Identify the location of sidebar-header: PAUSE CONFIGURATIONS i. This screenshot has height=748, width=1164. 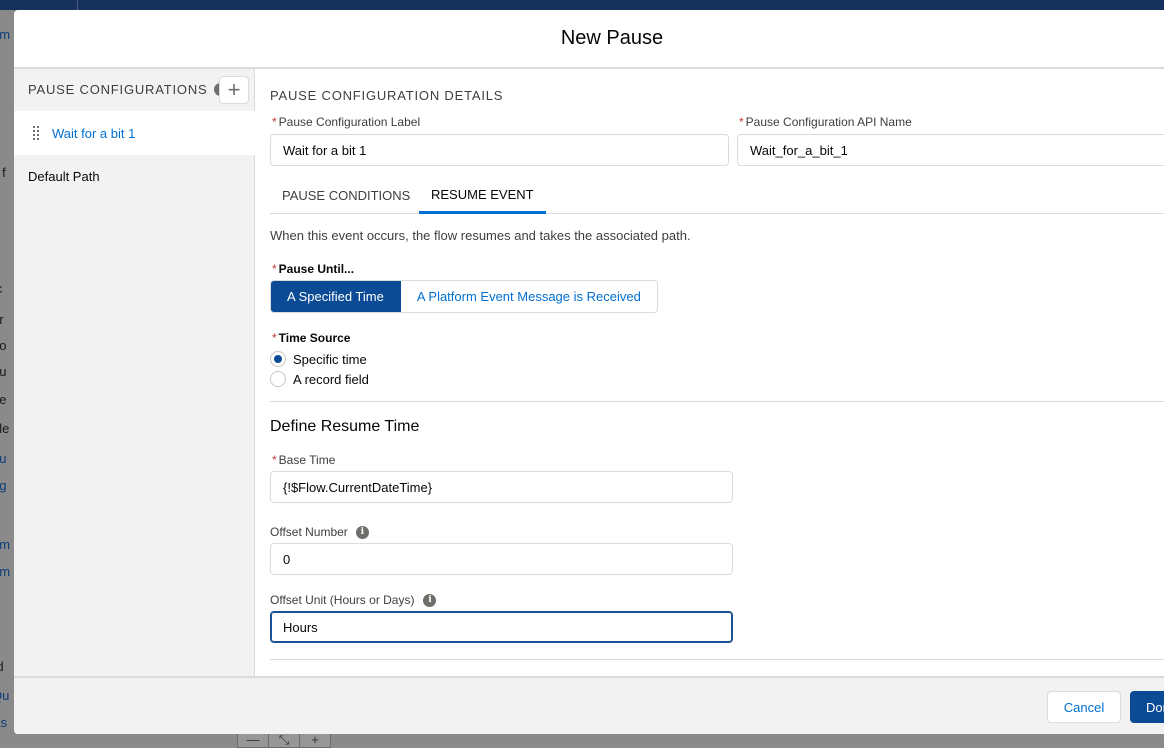
(134, 89).